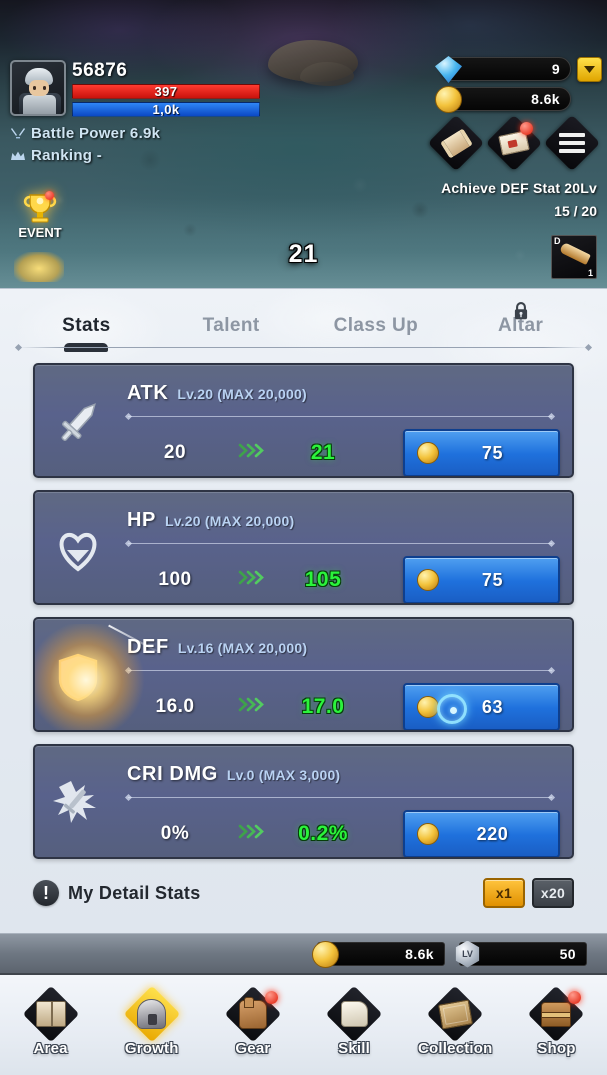 This screenshot has width=607, height=1075. What do you see at coordinates (50, 1014) in the screenshot?
I see `map-book-icon` at bounding box center [50, 1014].